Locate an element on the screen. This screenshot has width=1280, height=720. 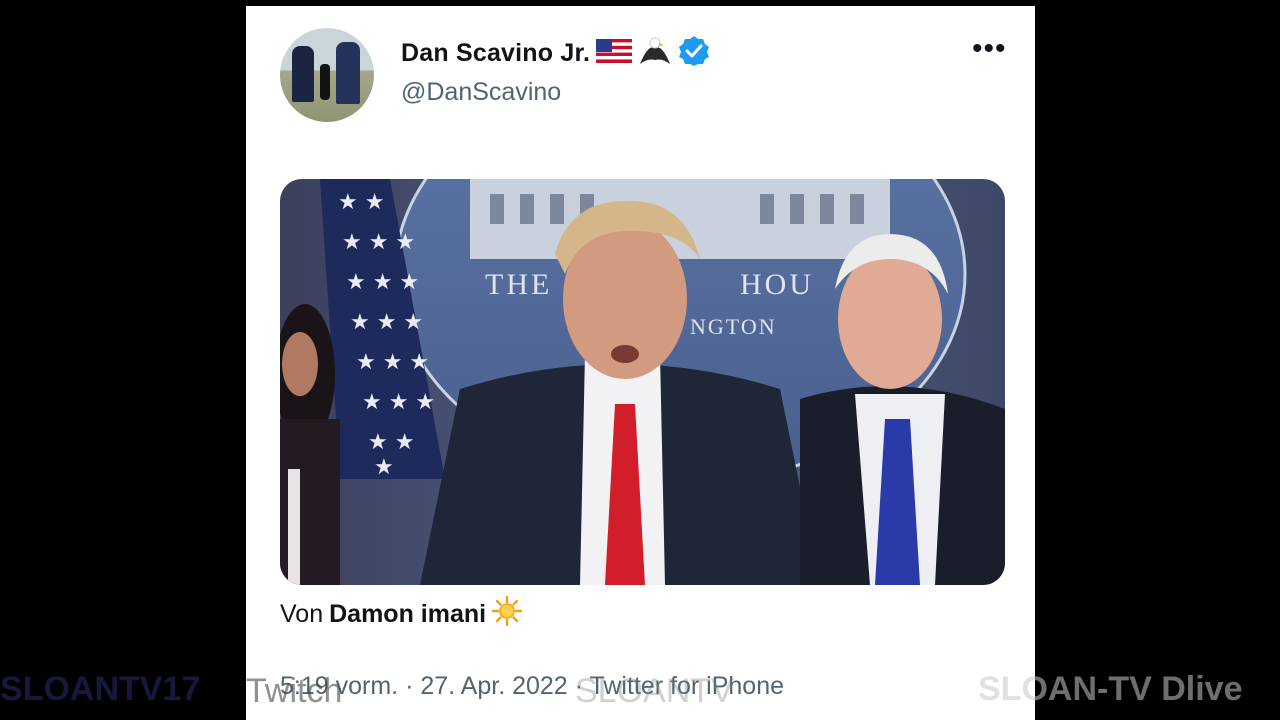
video-attribution: Von Damon imani is located at coordinates (401, 614).